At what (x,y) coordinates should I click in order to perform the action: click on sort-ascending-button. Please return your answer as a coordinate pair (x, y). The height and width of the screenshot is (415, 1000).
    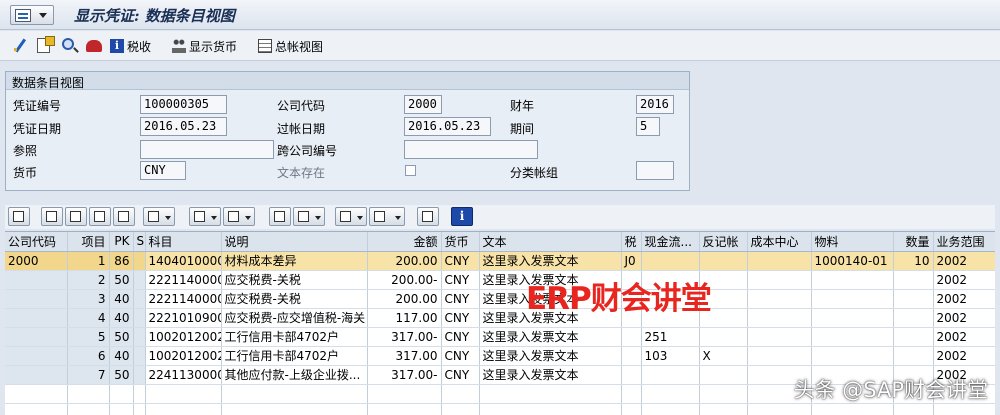
    Looking at the image, I should click on (52, 216).